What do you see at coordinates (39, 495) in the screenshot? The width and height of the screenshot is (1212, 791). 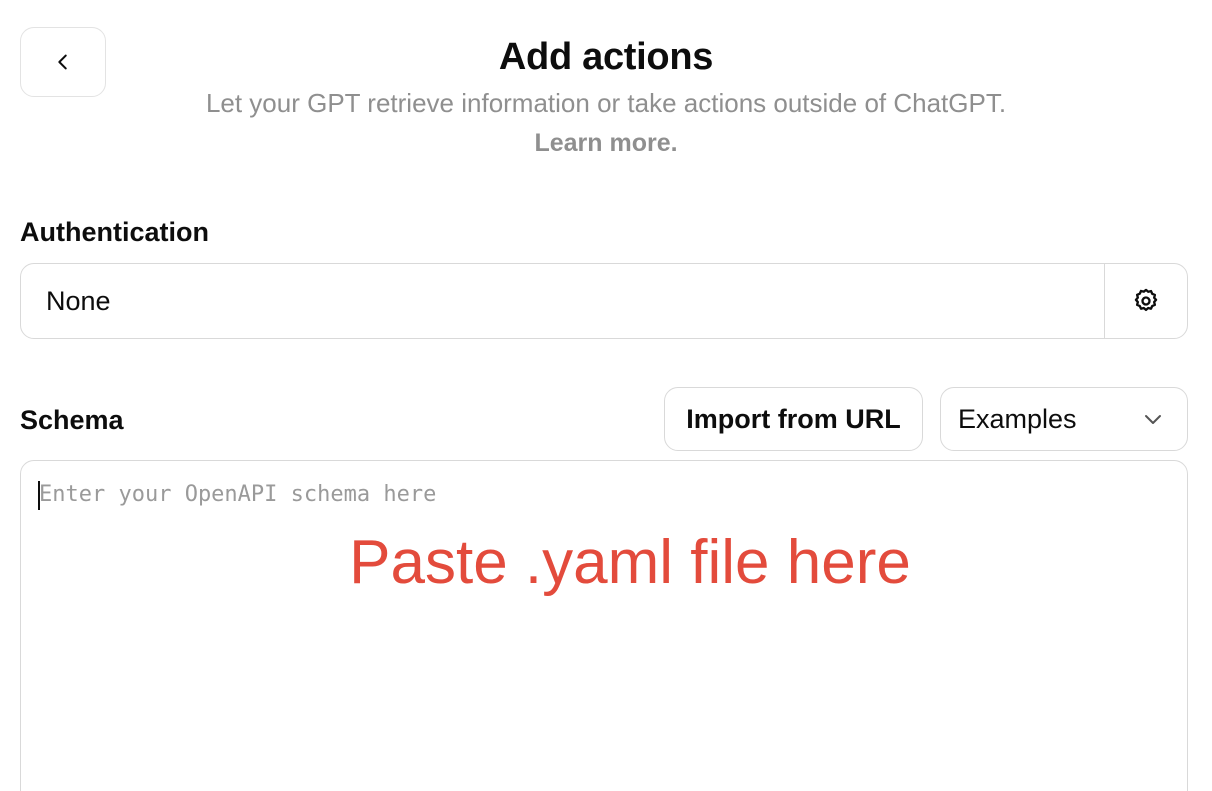 I see `text-caret` at bounding box center [39, 495].